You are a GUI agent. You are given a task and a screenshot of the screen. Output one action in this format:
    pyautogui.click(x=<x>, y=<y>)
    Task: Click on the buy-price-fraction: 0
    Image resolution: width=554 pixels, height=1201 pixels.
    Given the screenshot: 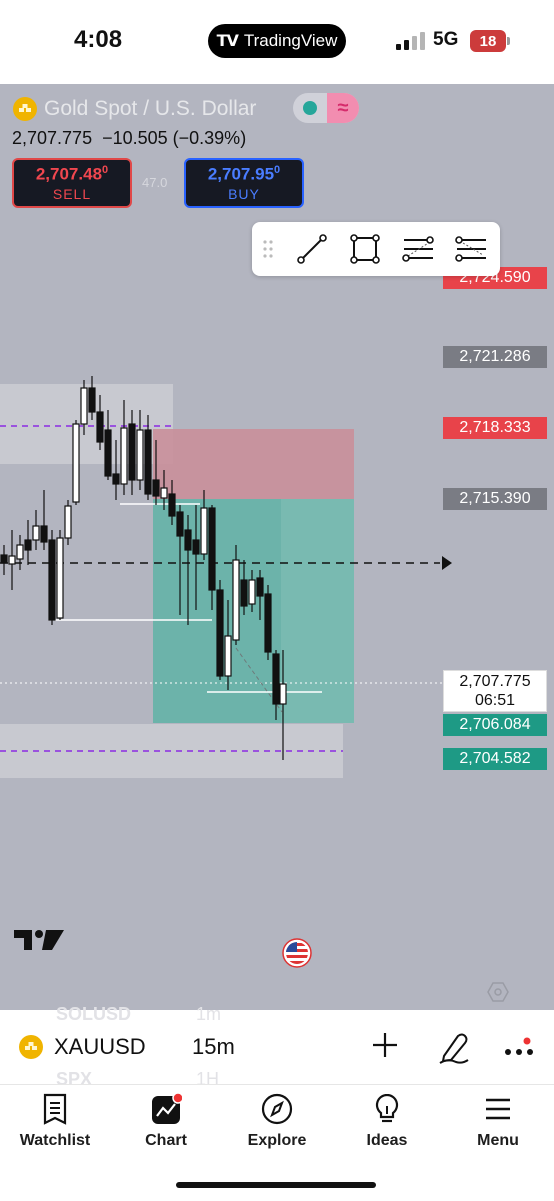 What is the action you would take?
    pyautogui.click(x=277, y=169)
    